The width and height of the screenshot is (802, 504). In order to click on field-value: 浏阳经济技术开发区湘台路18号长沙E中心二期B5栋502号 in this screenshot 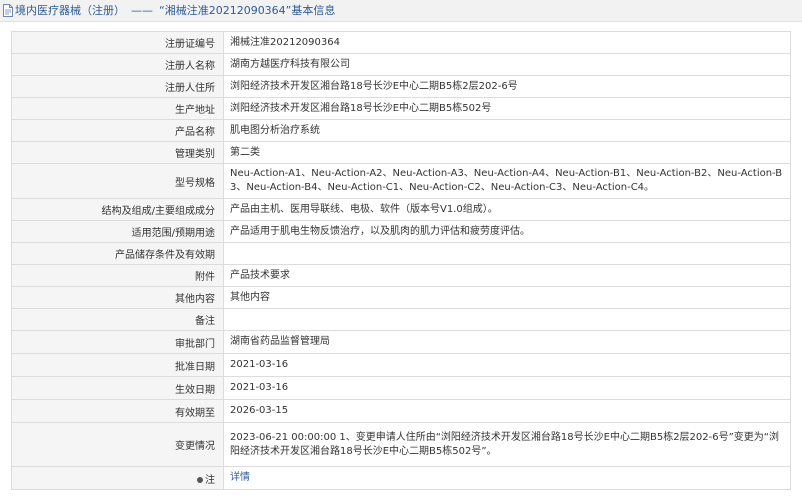, I will do `click(507, 108)`.